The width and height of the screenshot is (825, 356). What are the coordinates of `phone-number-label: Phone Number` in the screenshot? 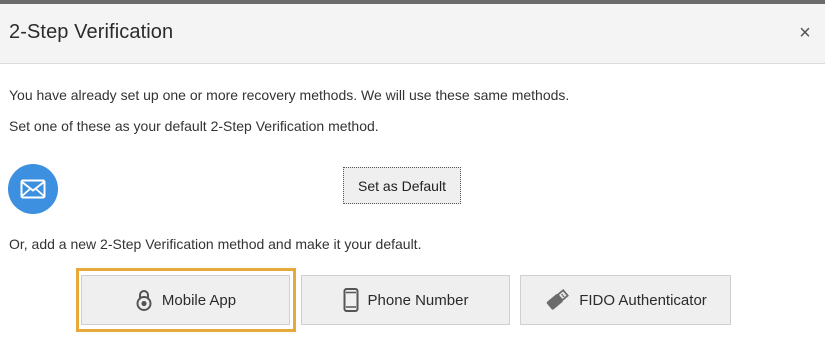 It's located at (418, 300).